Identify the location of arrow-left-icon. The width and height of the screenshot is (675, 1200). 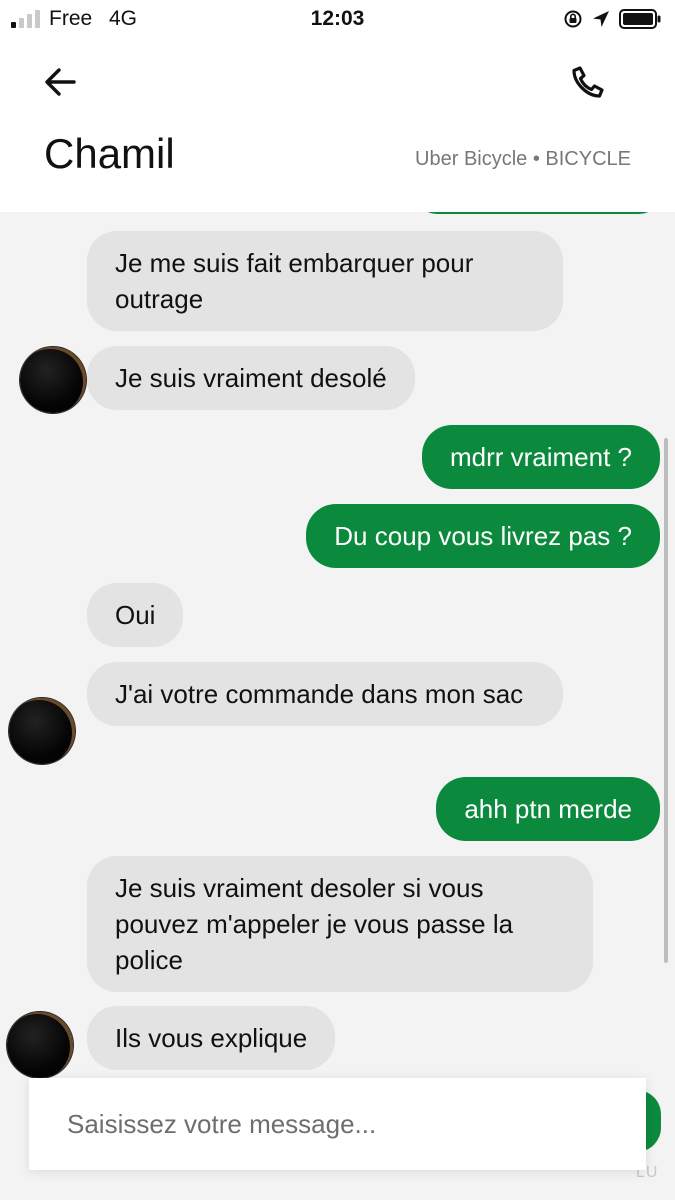
(60, 82).